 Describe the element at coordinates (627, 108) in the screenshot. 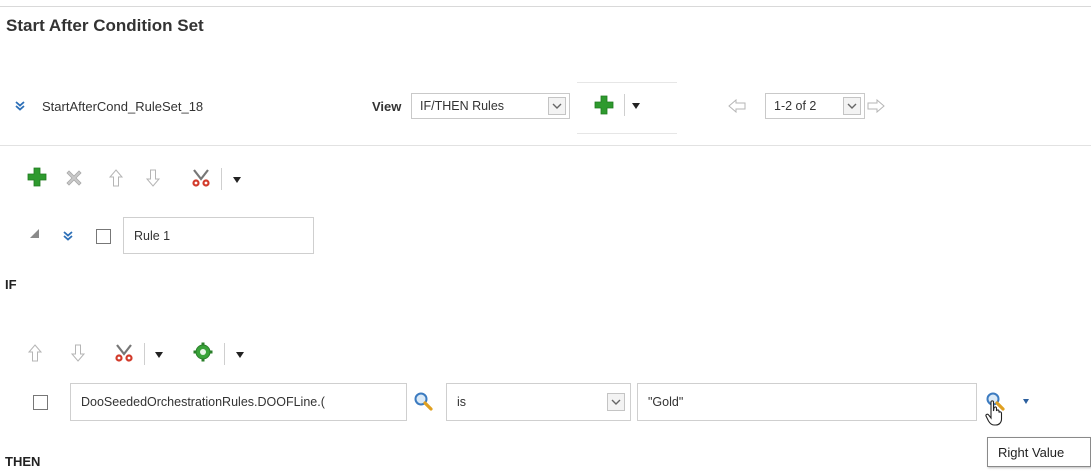

I see `add-rule-group` at that location.